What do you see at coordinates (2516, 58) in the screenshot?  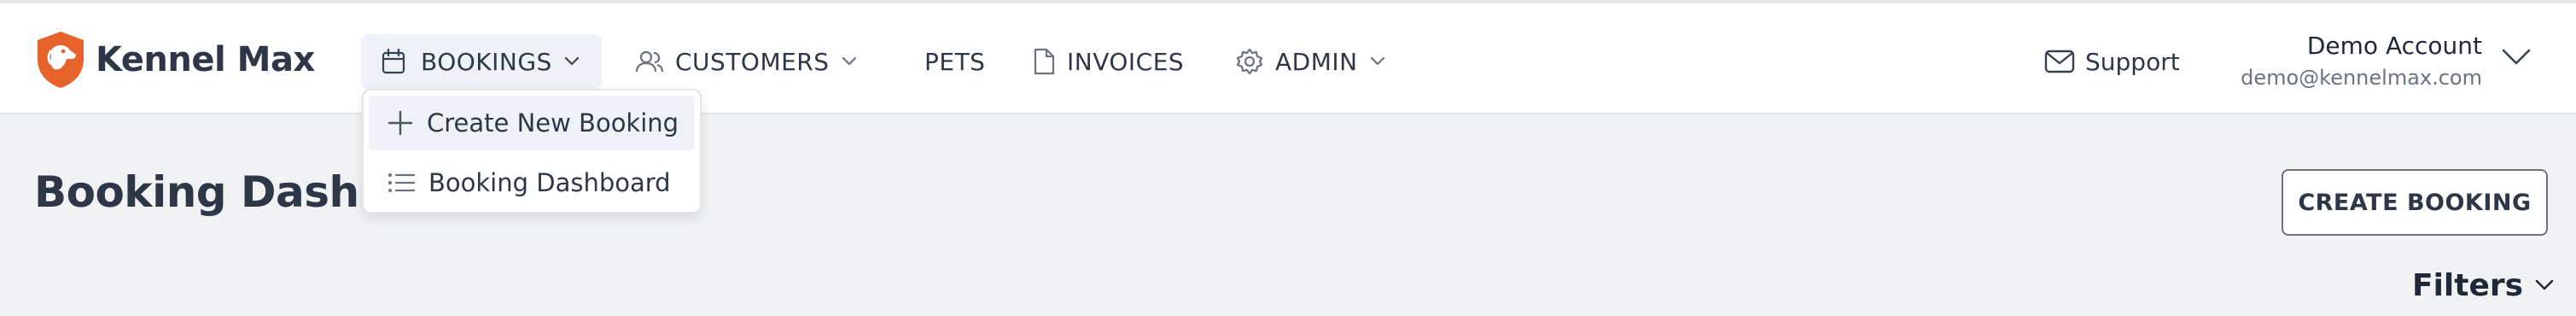 I see `account-chevron-down-icon` at bounding box center [2516, 58].